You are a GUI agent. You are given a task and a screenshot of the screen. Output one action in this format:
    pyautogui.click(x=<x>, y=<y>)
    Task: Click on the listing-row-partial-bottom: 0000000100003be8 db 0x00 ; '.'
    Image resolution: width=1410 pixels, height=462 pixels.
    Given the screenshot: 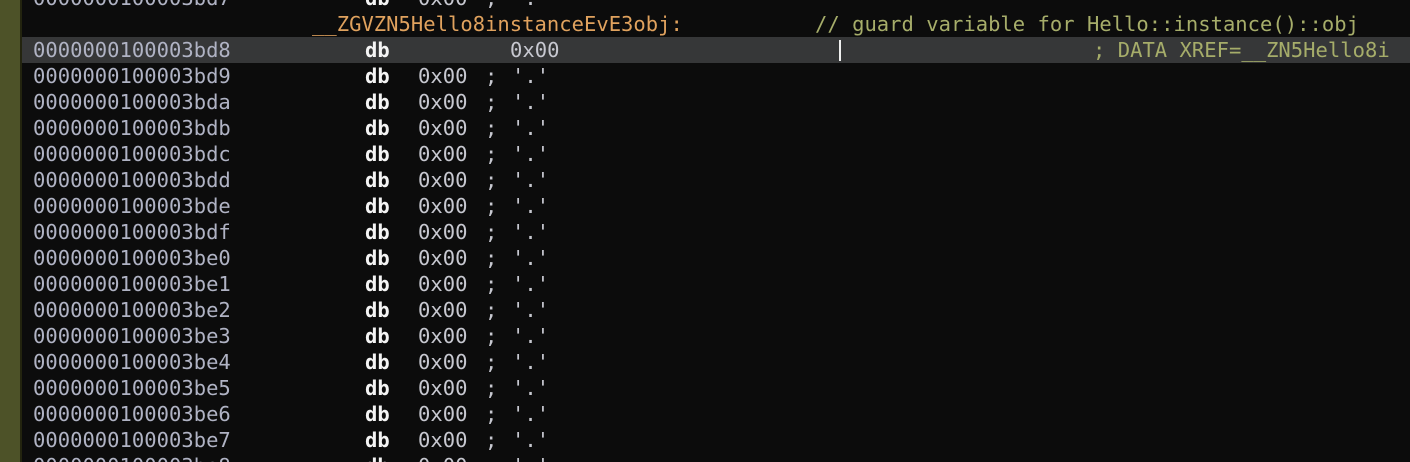 What is the action you would take?
    pyautogui.click(x=716, y=457)
    